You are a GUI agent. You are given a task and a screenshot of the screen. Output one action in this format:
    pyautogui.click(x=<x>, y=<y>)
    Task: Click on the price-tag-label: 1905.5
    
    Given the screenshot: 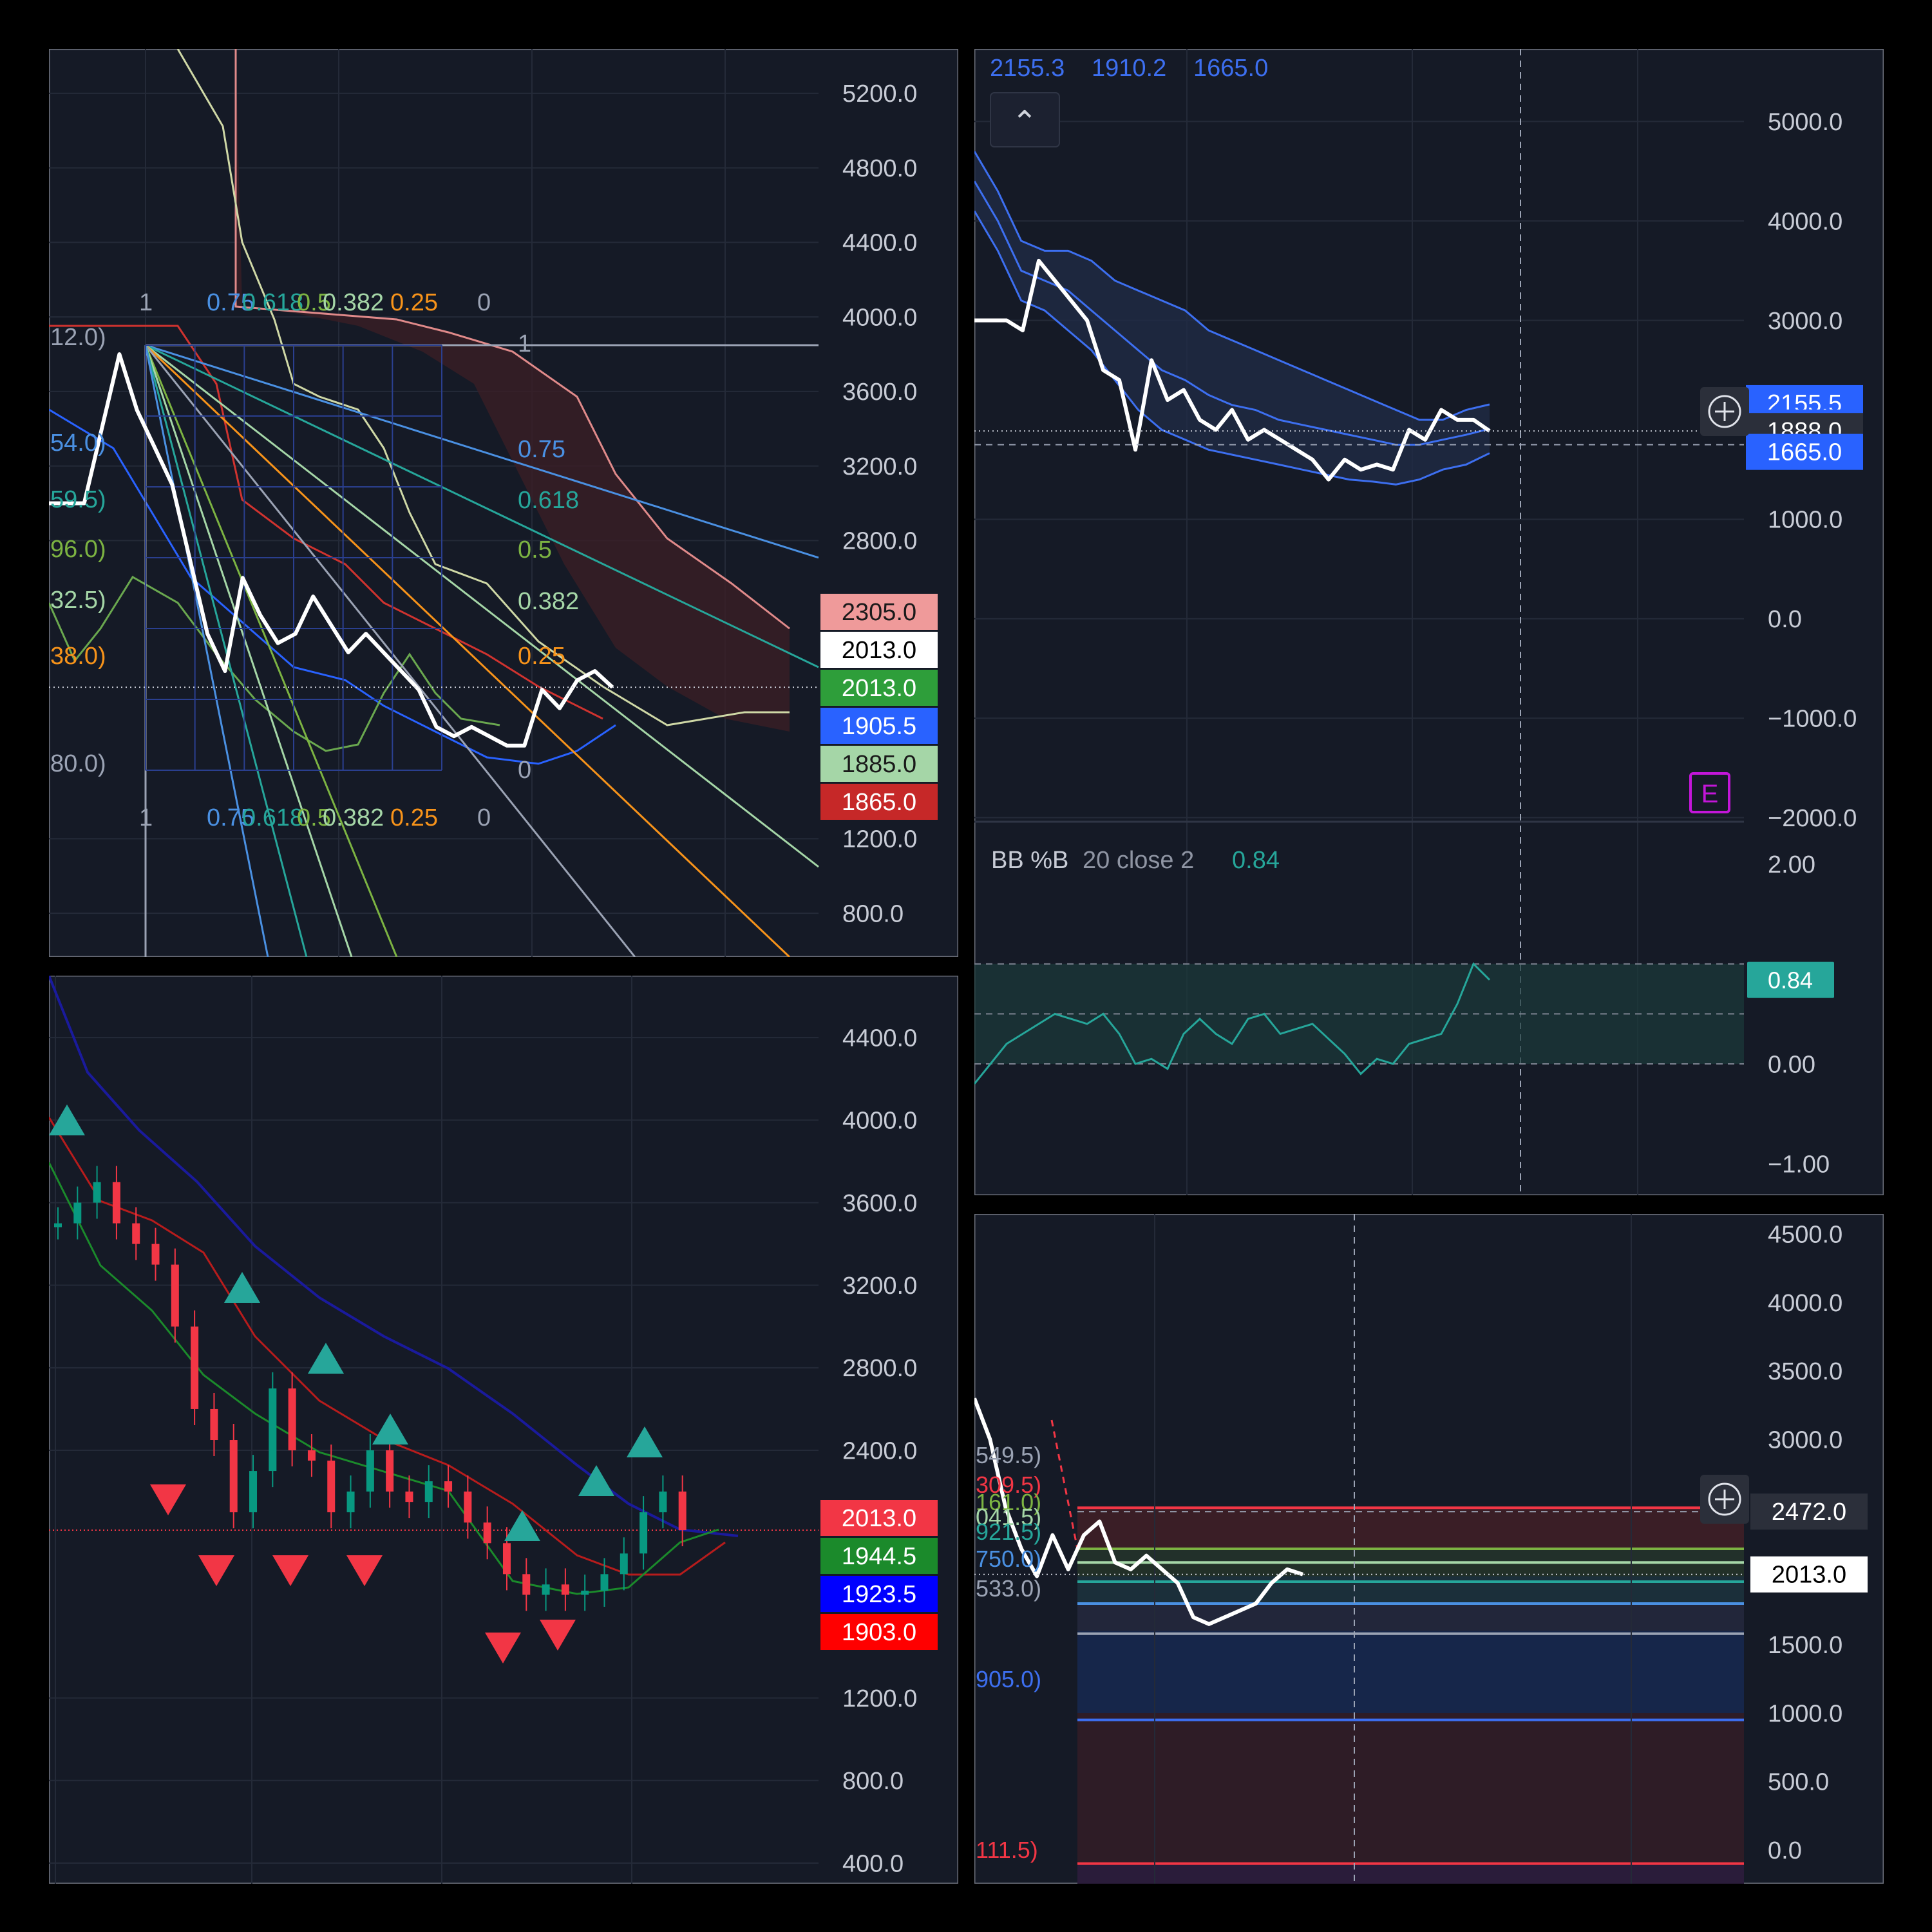 What is the action you would take?
    pyautogui.click(x=879, y=726)
    